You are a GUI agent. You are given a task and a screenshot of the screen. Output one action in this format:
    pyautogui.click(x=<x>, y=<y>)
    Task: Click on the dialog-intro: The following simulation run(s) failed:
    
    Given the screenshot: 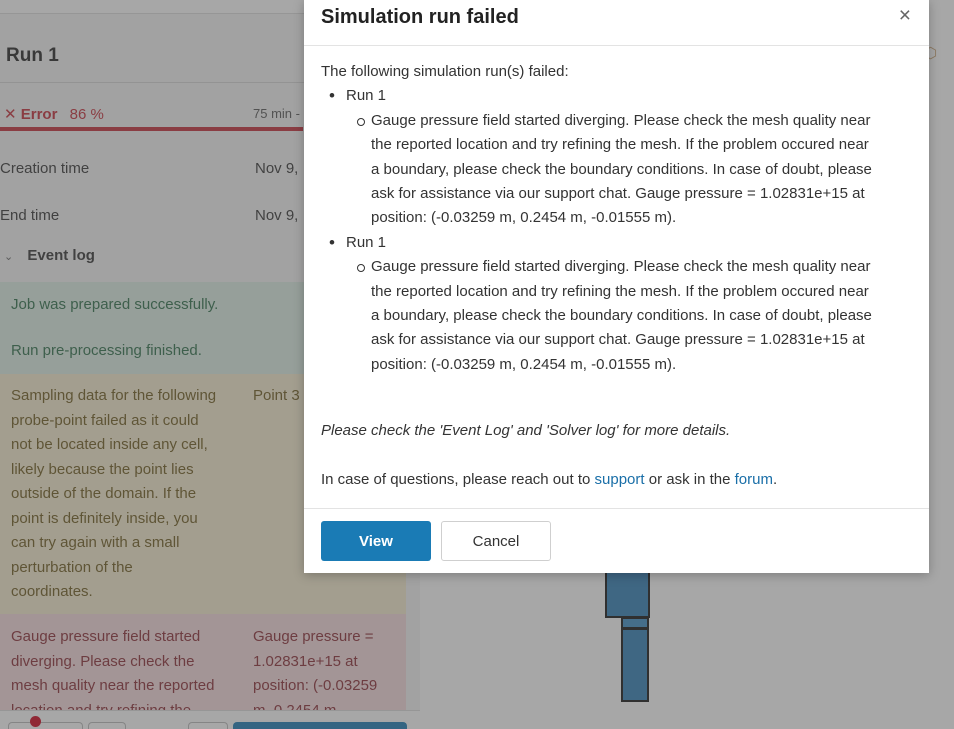 What is the action you would take?
    pyautogui.click(x=445, y=71)
    